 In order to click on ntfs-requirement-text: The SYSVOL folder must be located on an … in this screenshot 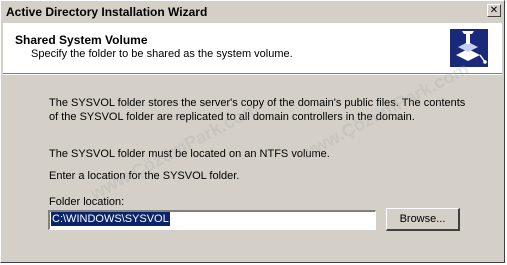, I will do `click(189, 154)`.